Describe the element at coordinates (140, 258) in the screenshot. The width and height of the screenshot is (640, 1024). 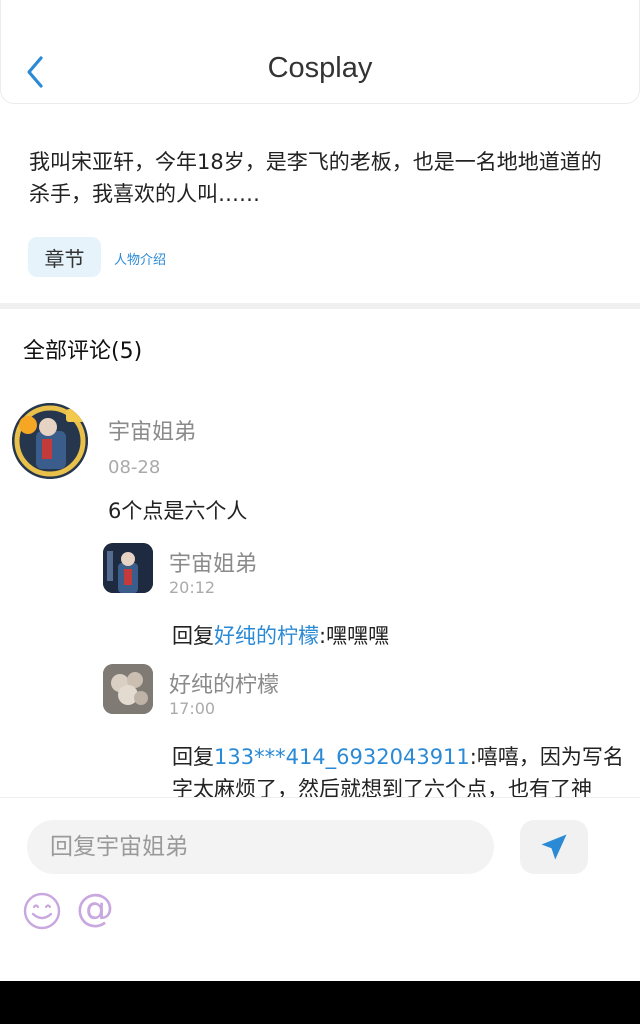
I see `character-intro-link: 人物介绍` at that location.